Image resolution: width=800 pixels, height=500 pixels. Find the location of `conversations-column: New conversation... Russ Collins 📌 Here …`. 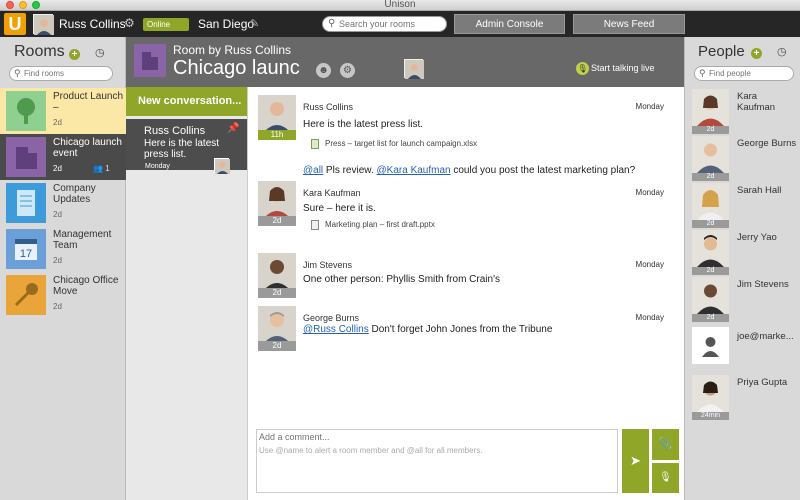

conversations-column: New conversation... Russ Collins 📌 Here … is located at coordinates (187, 293).